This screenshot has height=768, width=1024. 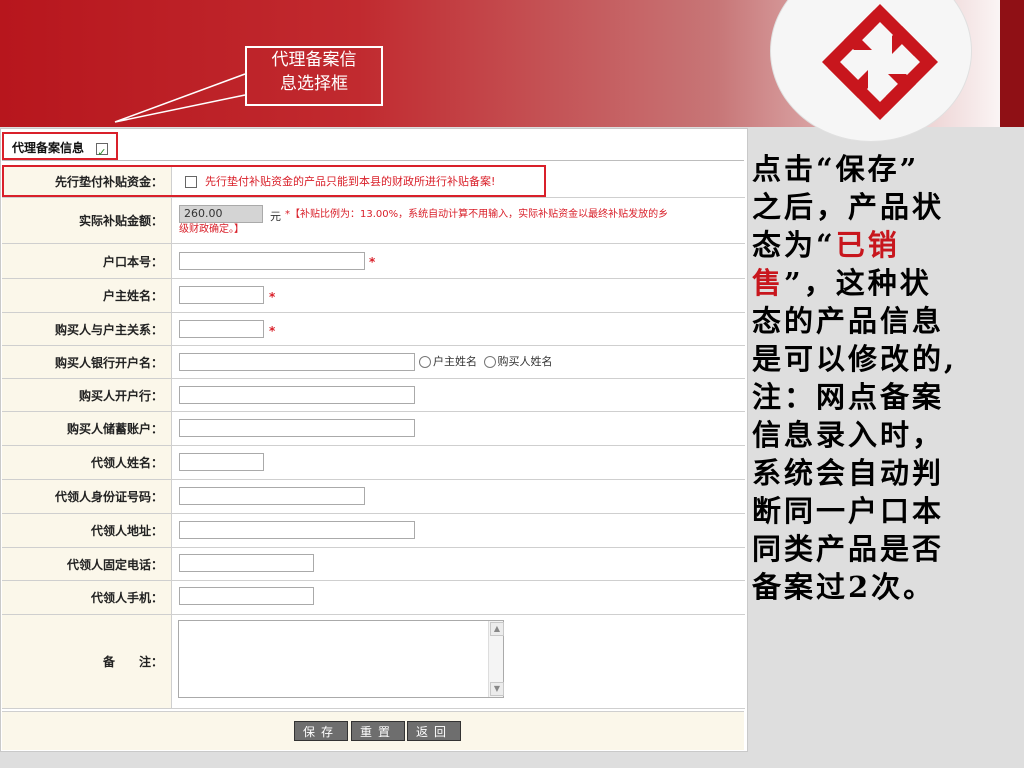 What do you see at coordinates (297, 362) in the screenshot?
I see `bankname-input` at bounding box center [297, 362].